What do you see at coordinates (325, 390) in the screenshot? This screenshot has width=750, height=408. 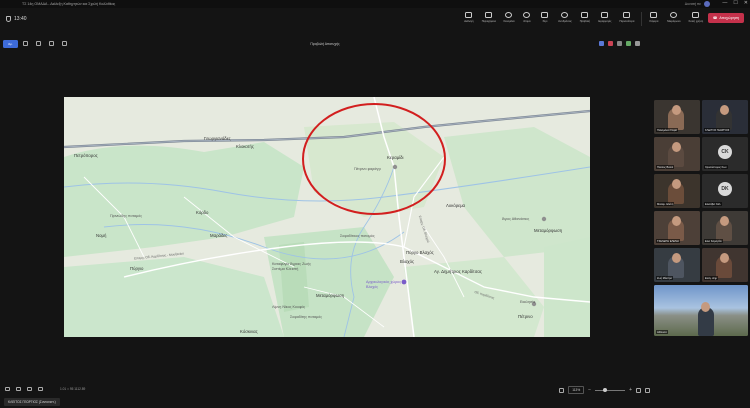 I see `share-bottom-bar: 1.01 = 95 1112.89 113% − +` at bounding box center [325, 390].